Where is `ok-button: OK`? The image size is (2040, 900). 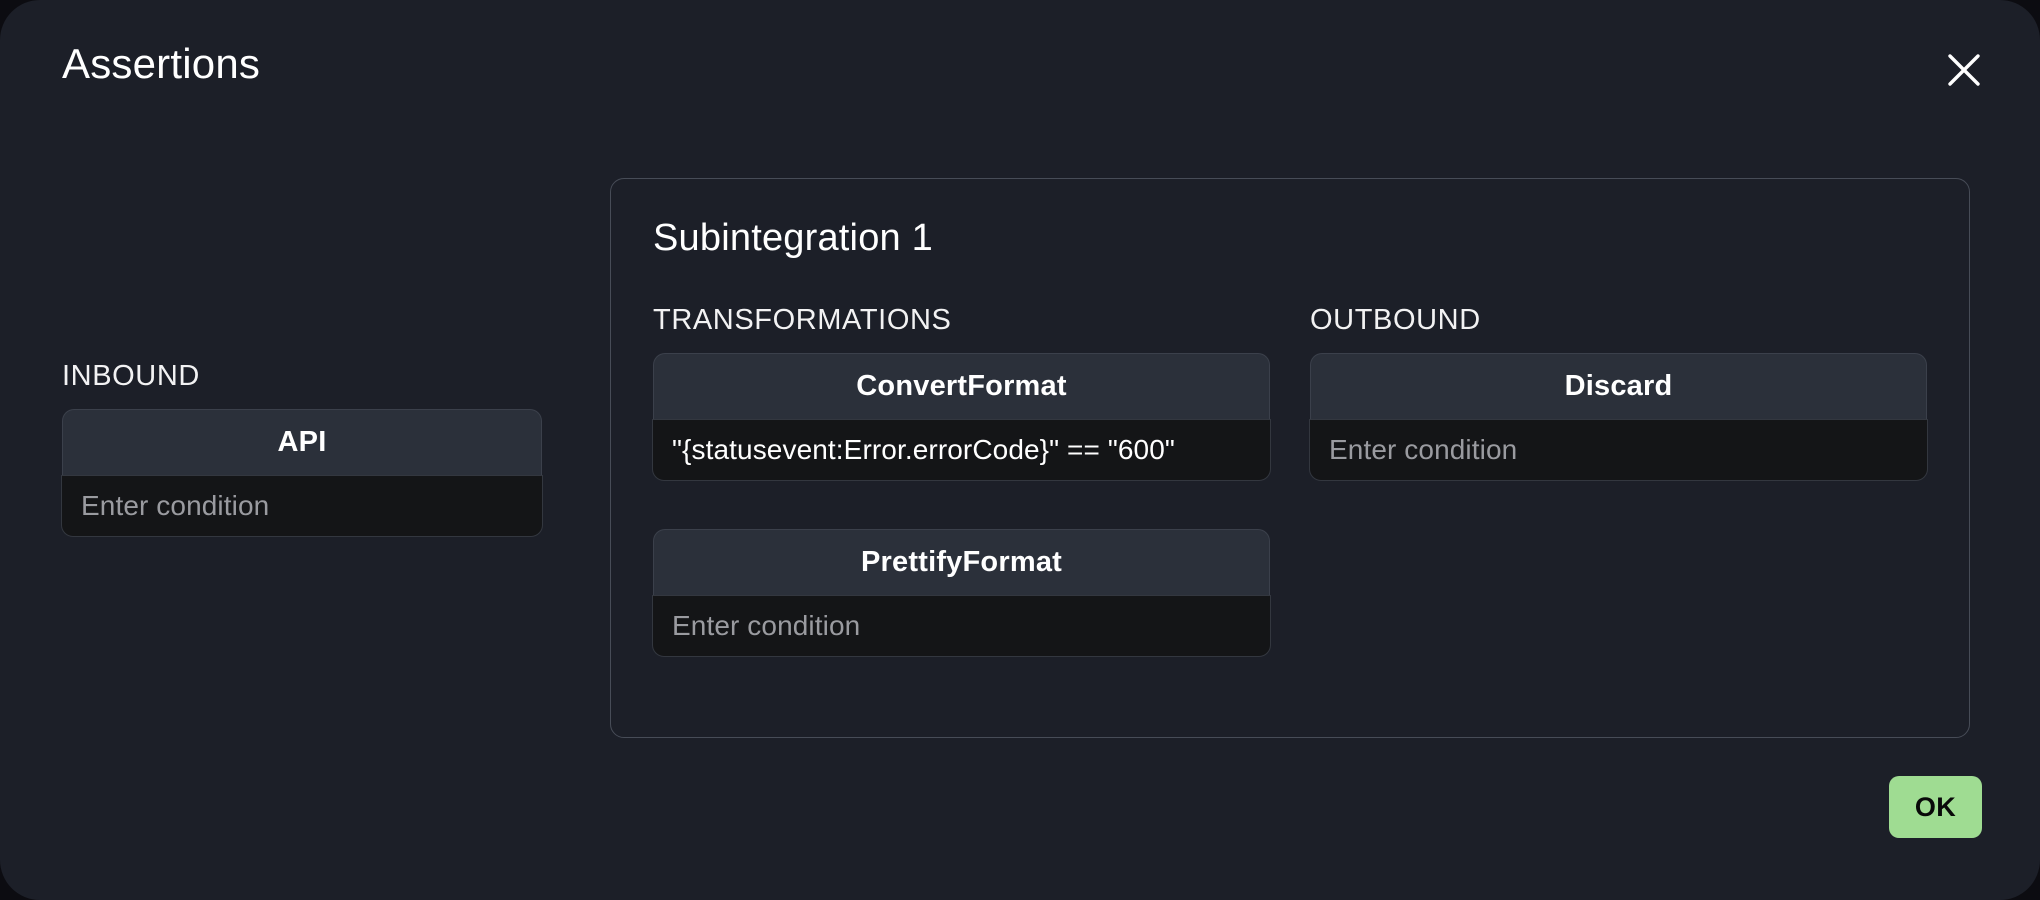
ok-button: OK is located at coordinates (1935, 807).